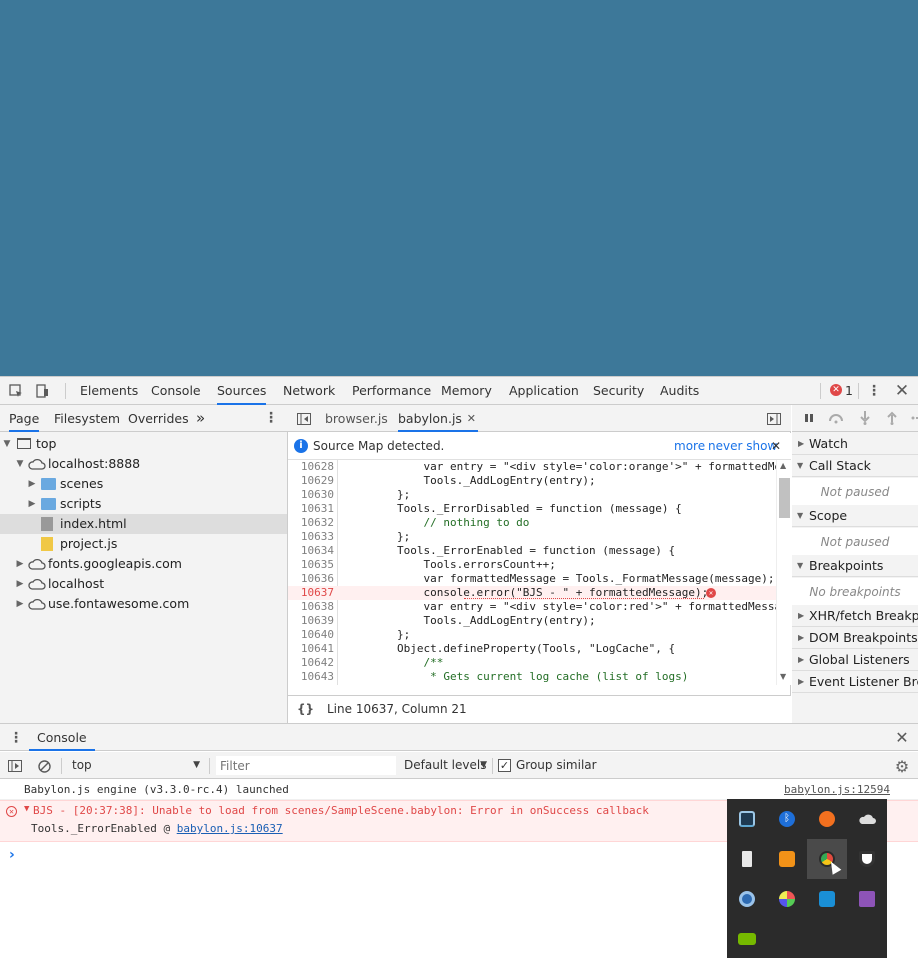  What do you see at coordinates (787, 819) in the screenshot?
I see `bluetooth-icon: ᛒ` at bounding box center [787, 819].